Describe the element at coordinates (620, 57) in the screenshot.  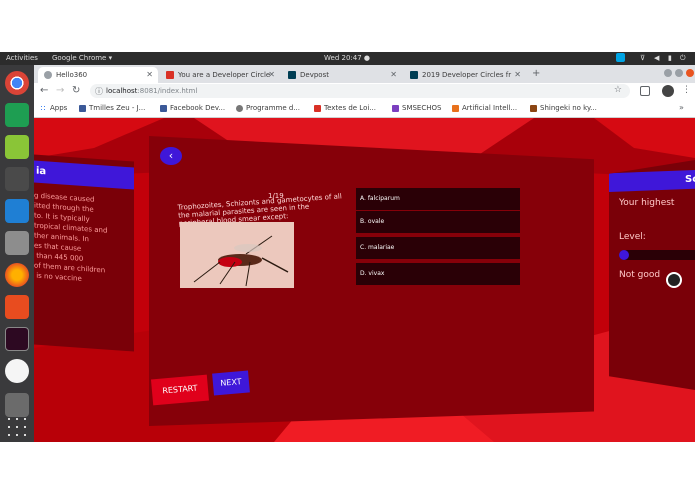
I see `skype-icon` at that location.